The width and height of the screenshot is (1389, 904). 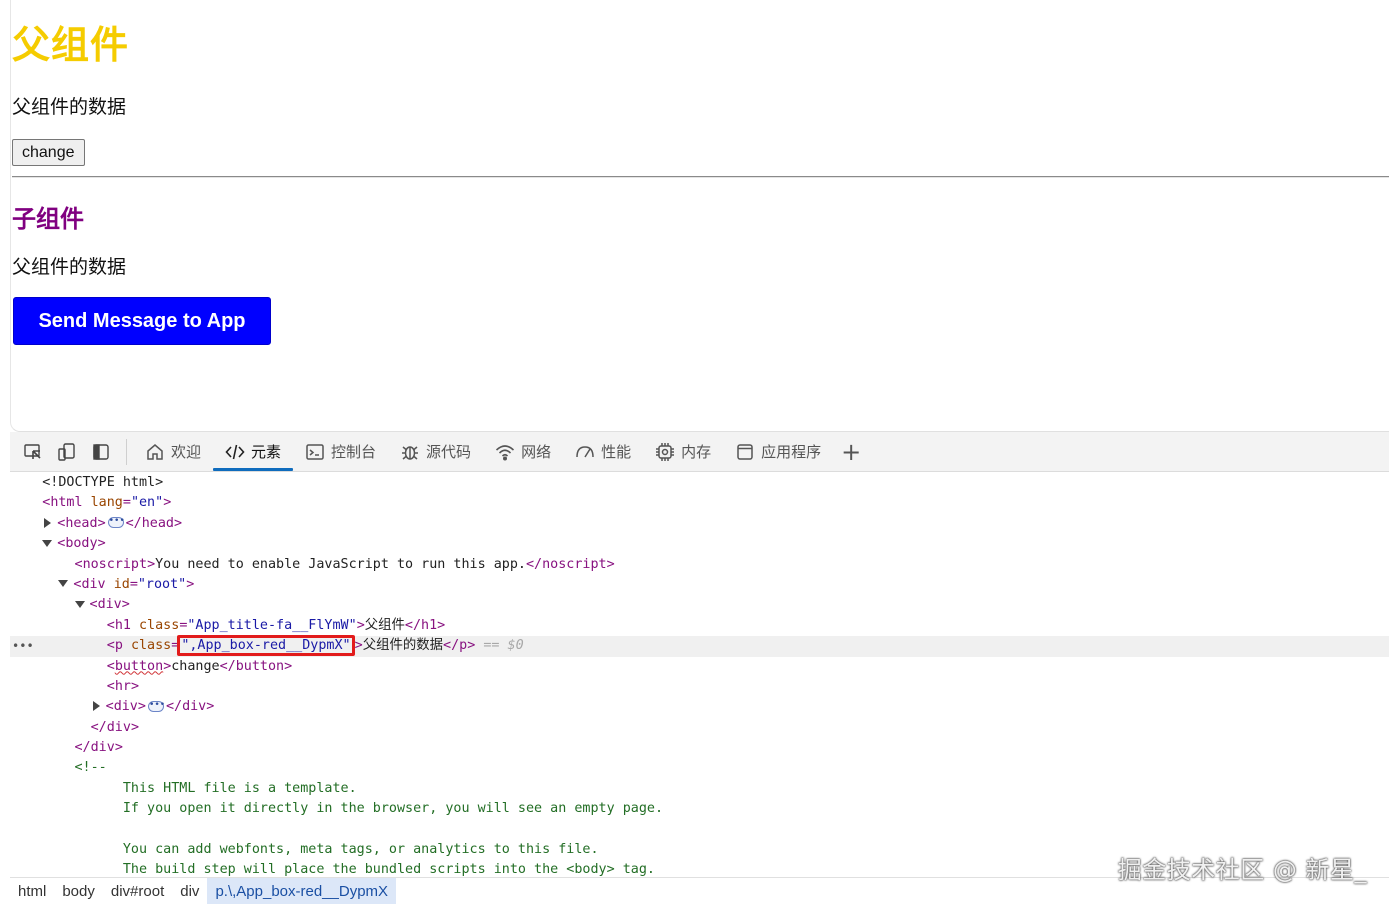 I want to click on tab-label: 源代码, so click(x=449, y=452).